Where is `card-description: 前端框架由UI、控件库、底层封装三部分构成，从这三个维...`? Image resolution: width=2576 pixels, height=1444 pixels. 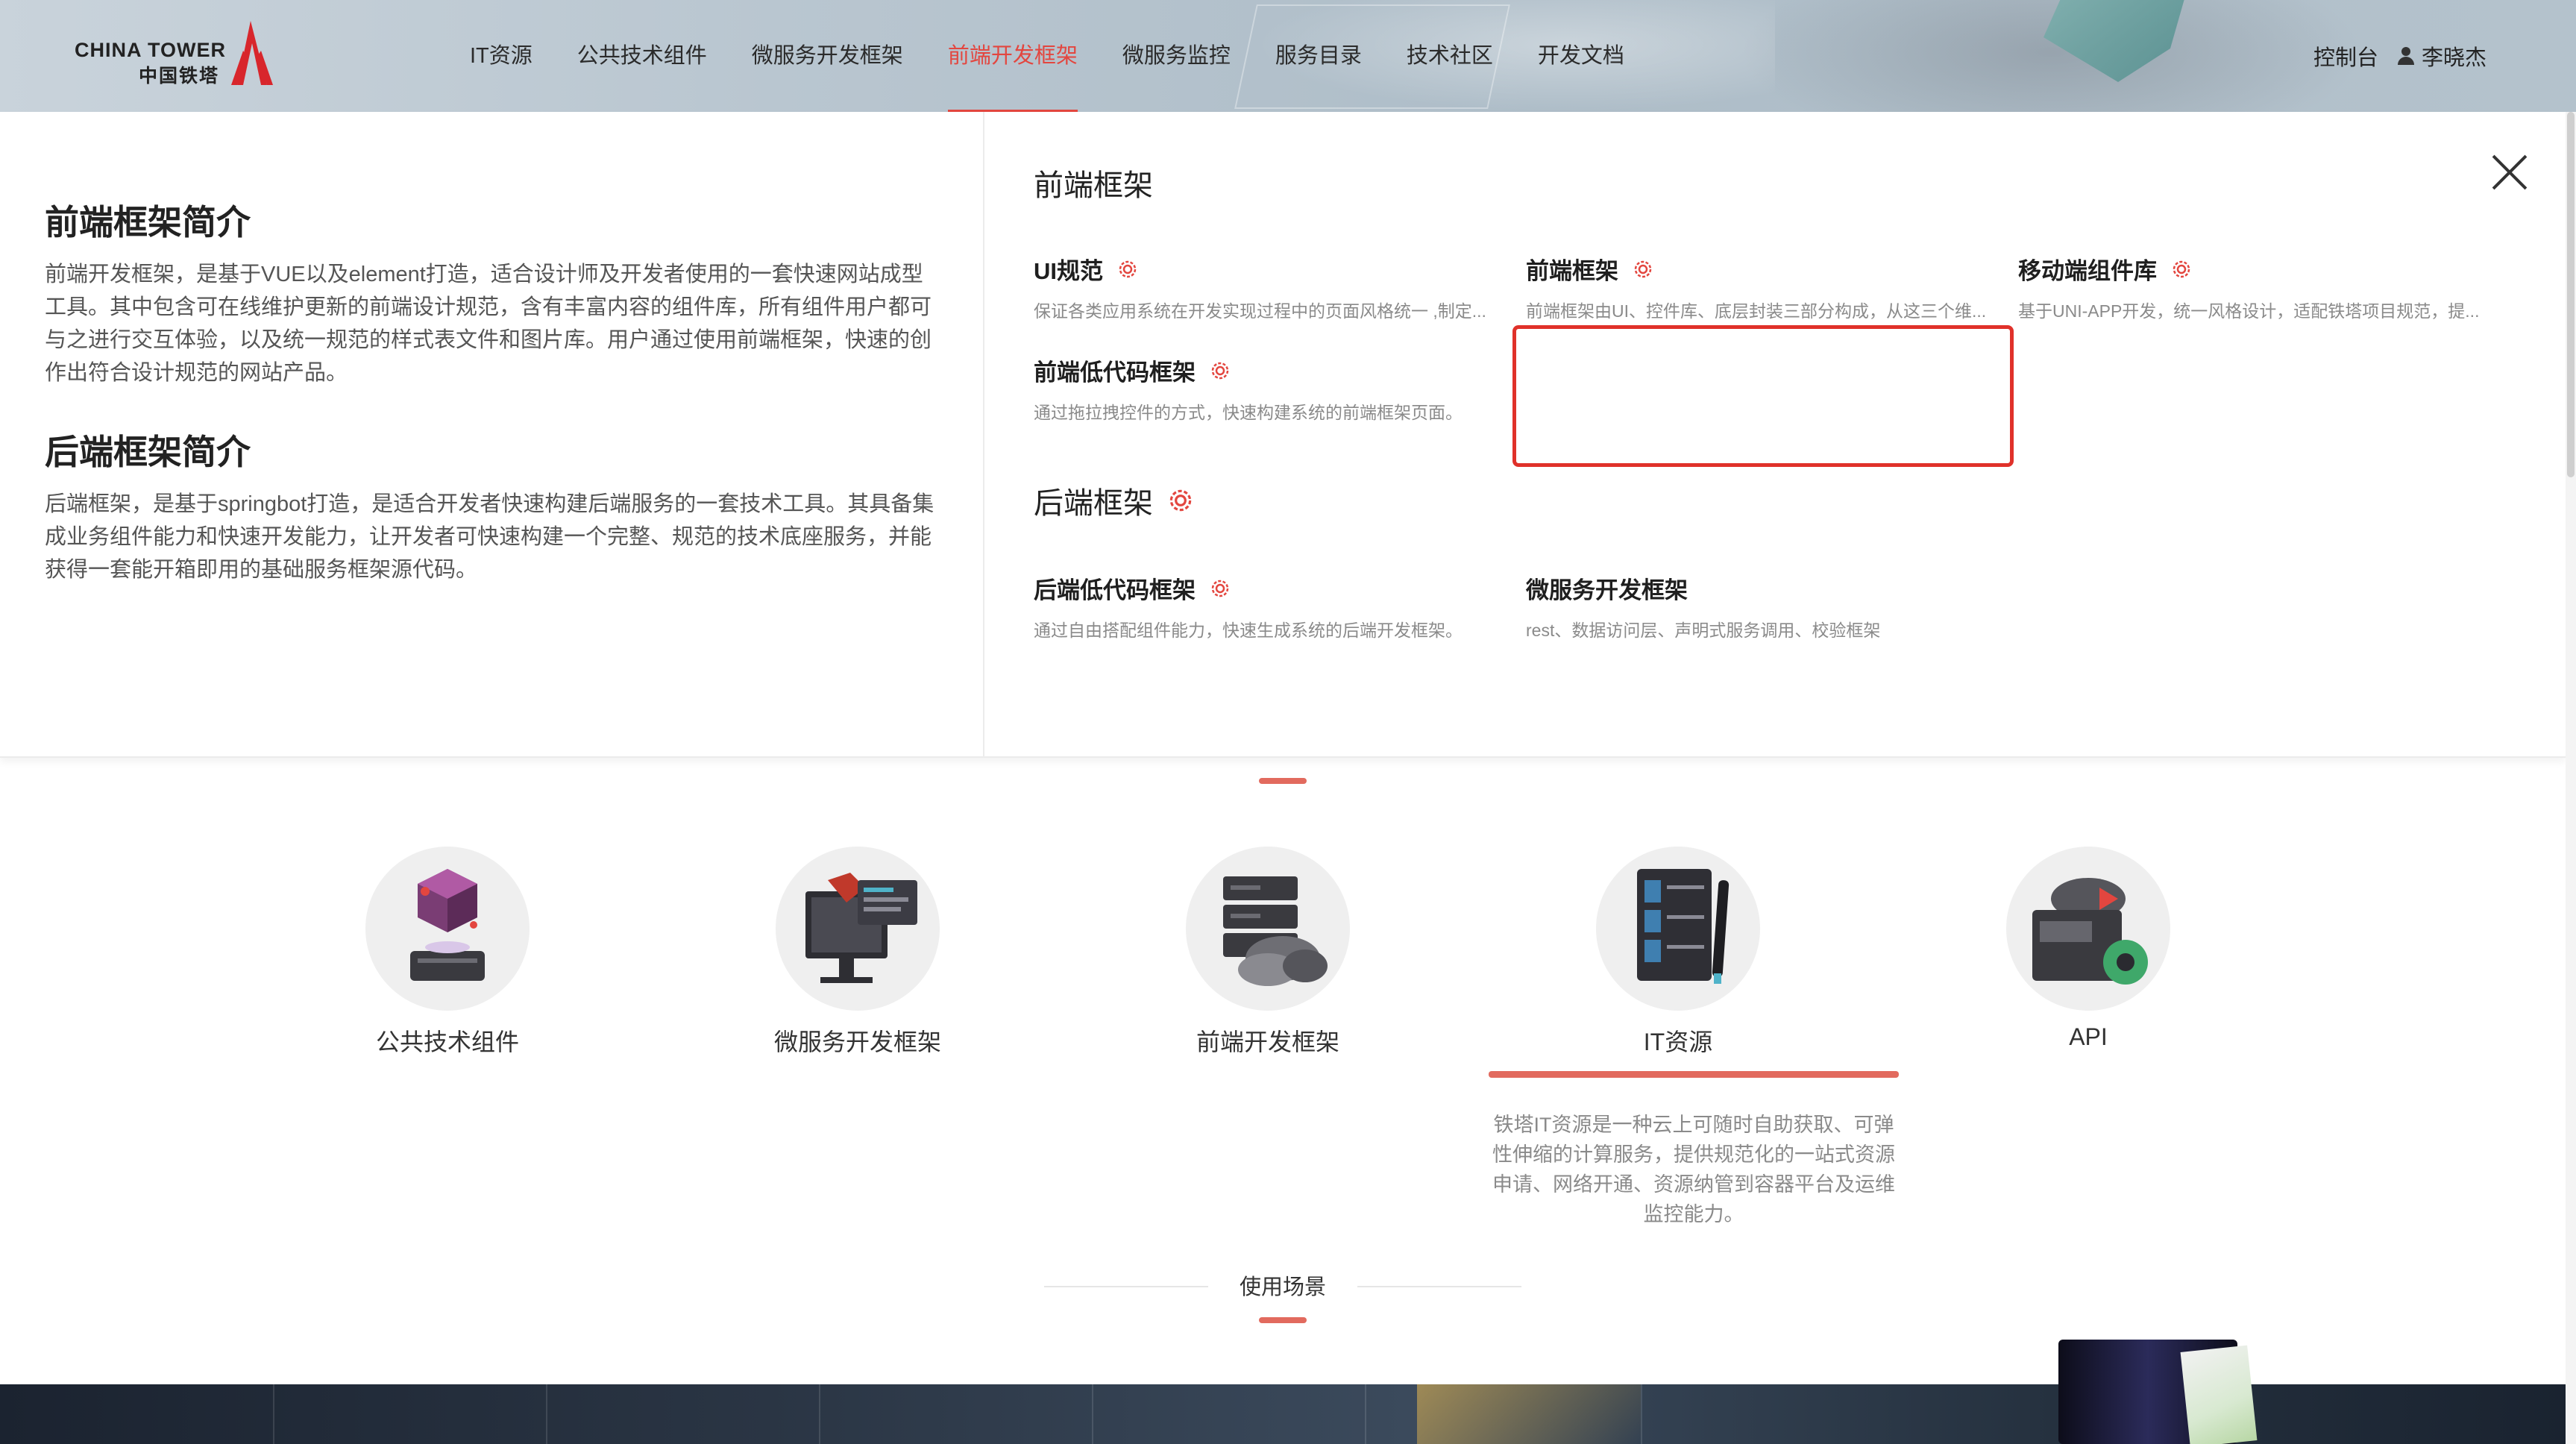
card-description: 前端框架由UI、控件库、底层封装三部分构成，从这三个维... is located at coordinates (1757, 311).